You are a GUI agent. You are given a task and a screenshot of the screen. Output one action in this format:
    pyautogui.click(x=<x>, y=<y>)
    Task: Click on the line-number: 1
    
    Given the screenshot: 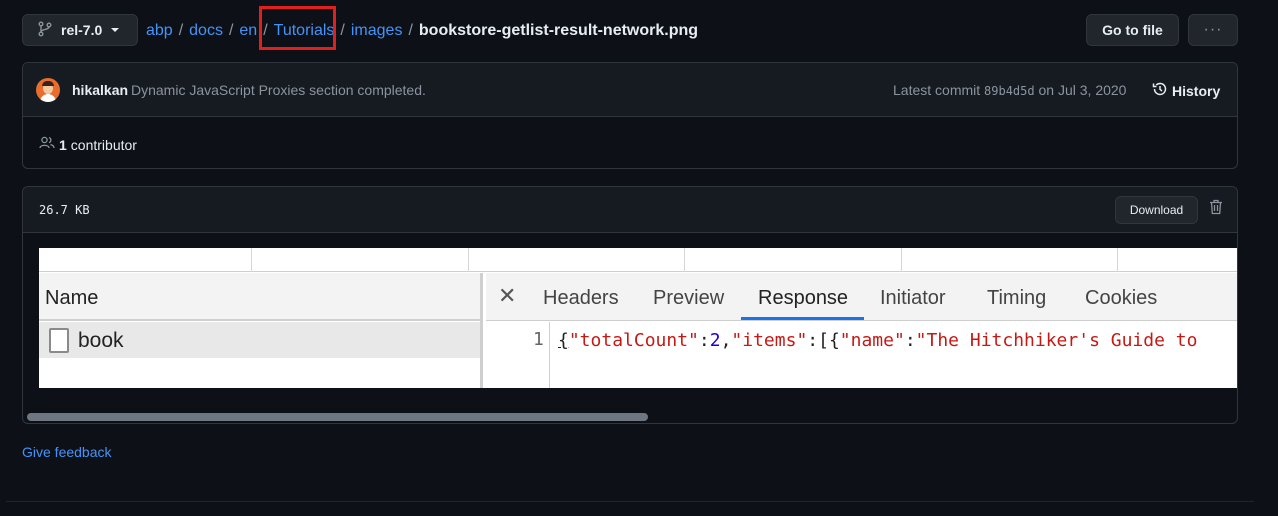 What is the action you would take?
    pyautogui.click(x=538, y=339)
    